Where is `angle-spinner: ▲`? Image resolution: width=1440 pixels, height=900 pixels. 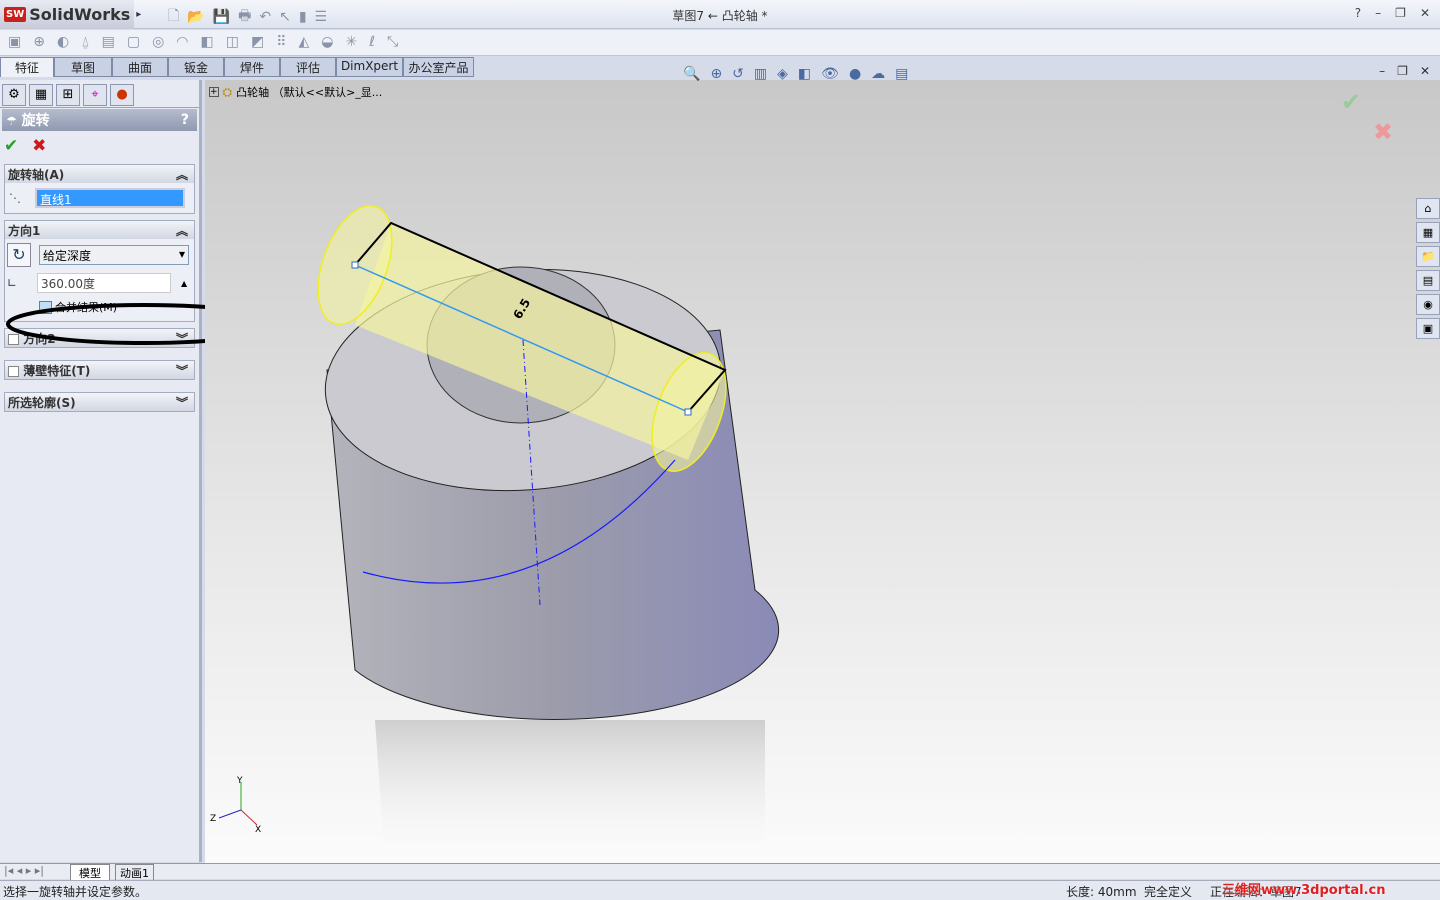 angle-spinner: ▲ is located at coordinates (184, 283).